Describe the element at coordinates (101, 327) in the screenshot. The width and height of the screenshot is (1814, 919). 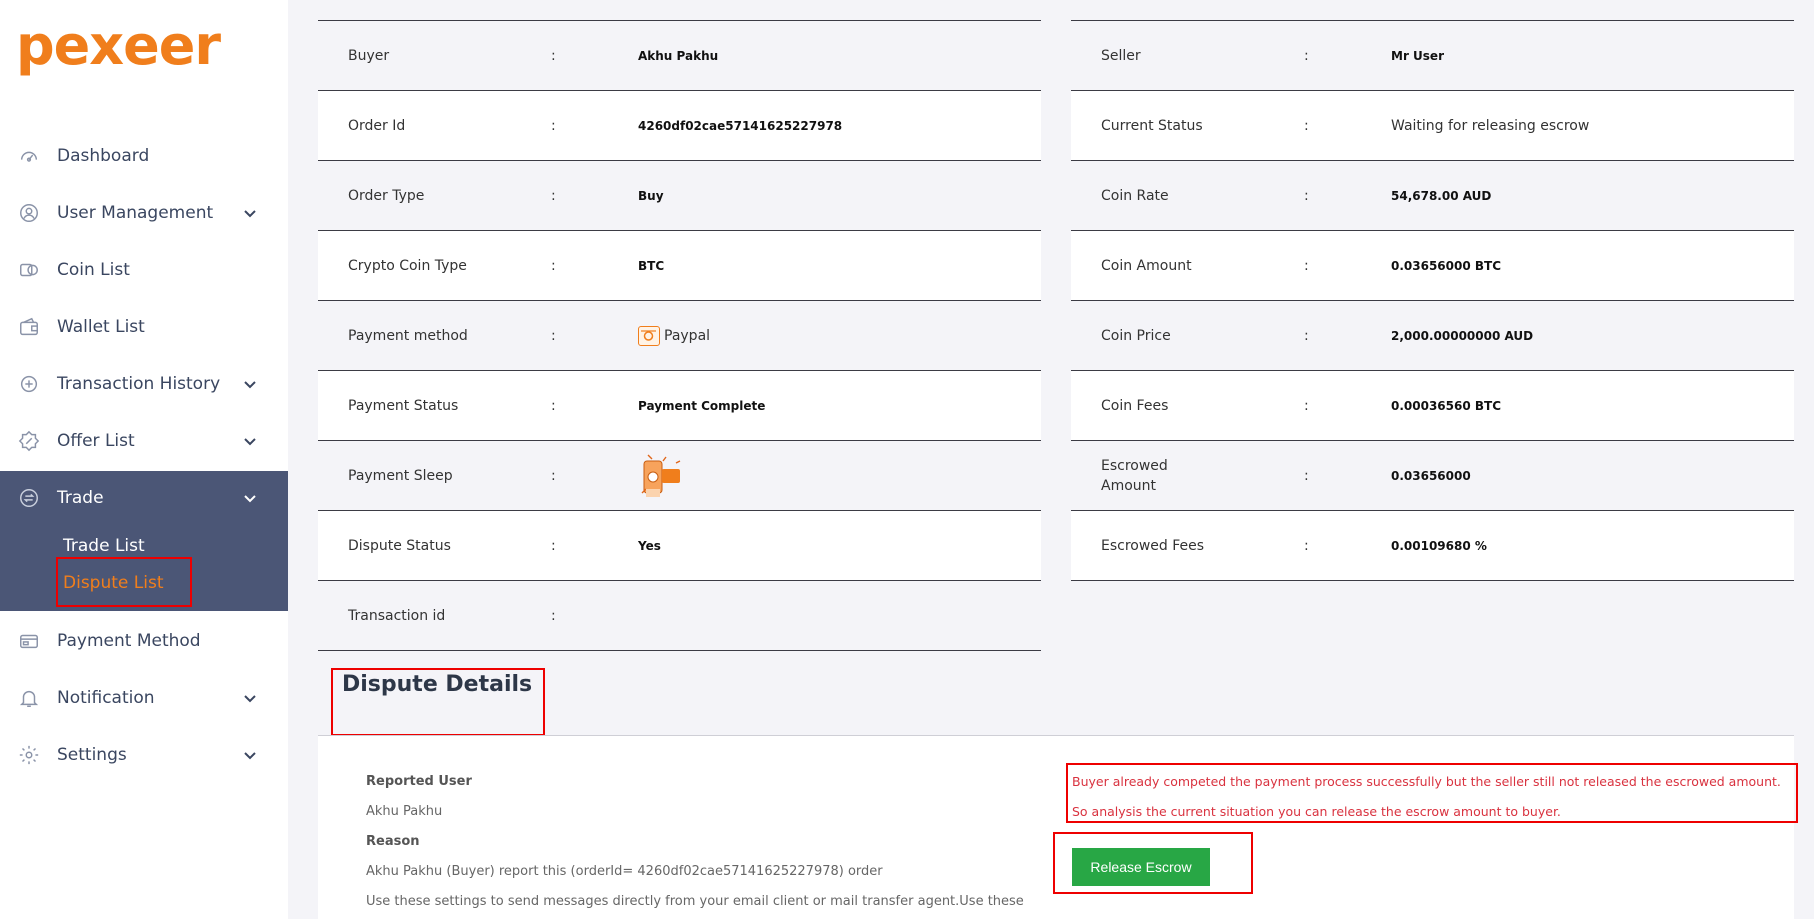
I see `sidebar-item-label: Wallet List` at that location.